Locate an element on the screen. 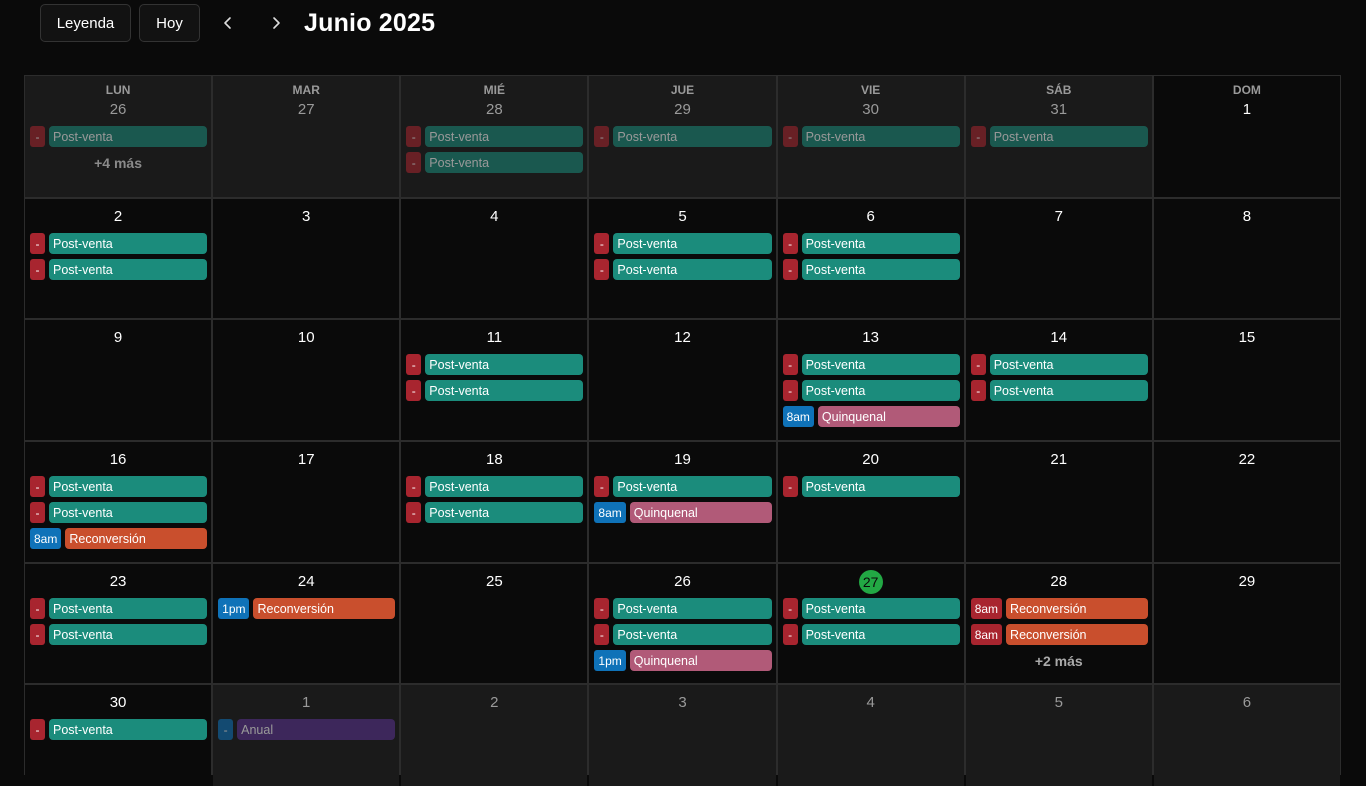 This screenshot has width=1366, height=786. day-number: 7 is located at coordinates (1058, 216).